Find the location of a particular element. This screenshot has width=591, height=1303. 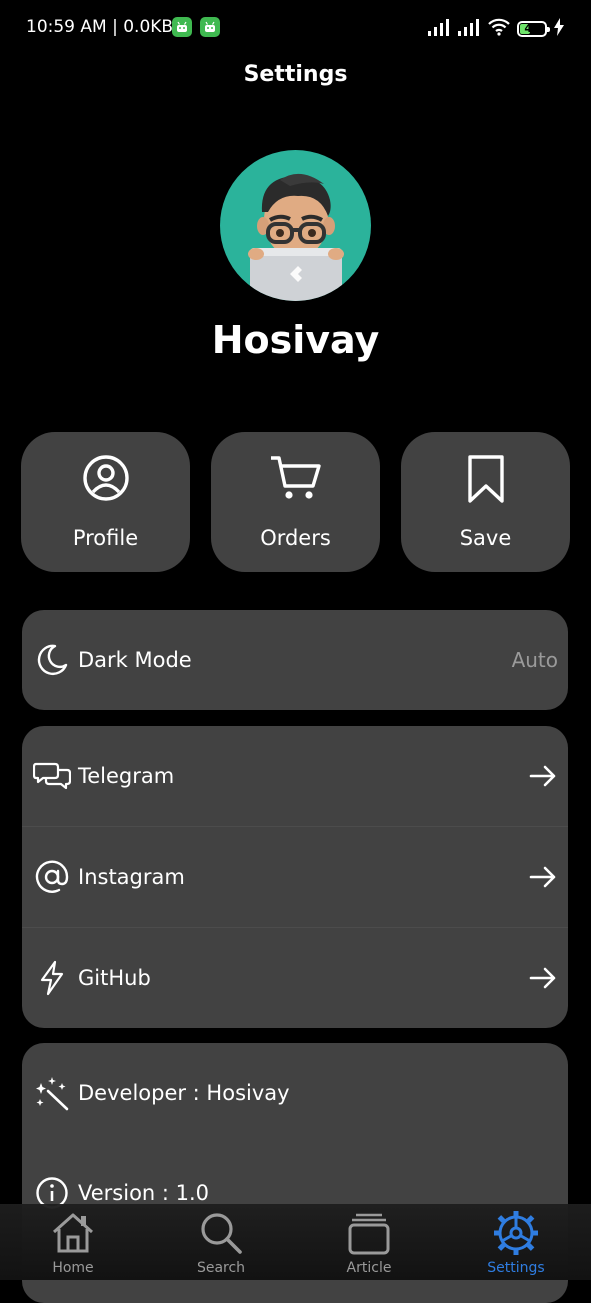

sparkle-wand-icon is located at coordinates (52, 1093).